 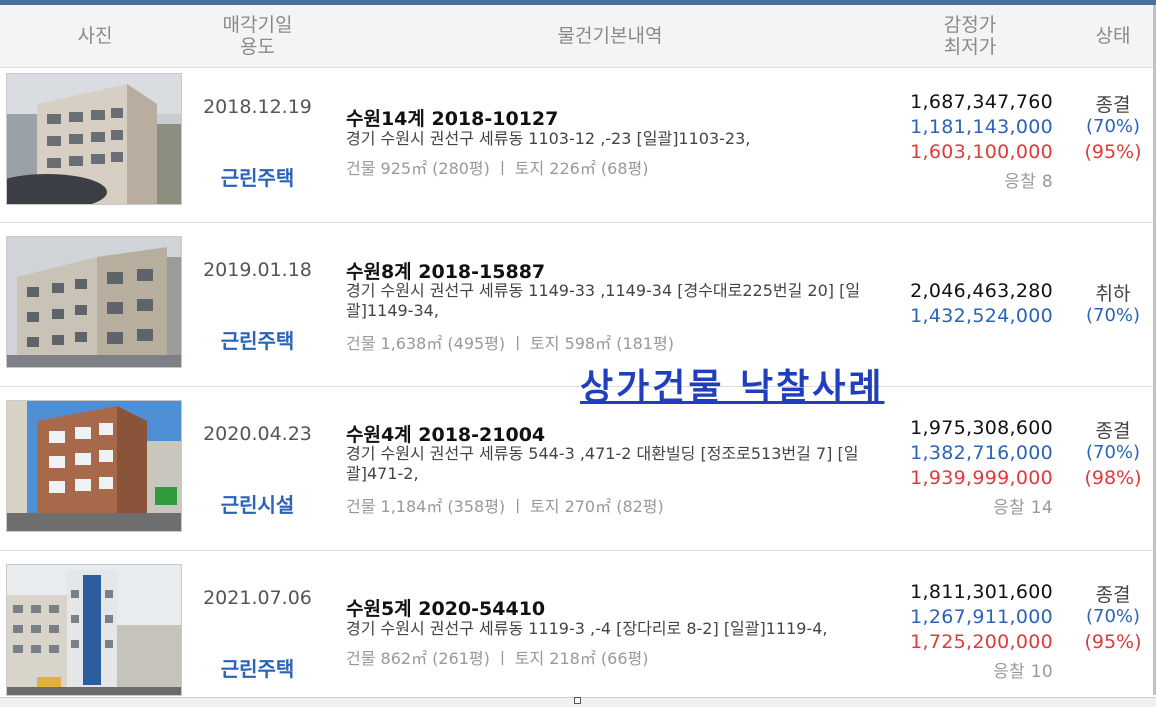 What do you see at coordinates (981, 127) in the screenshot?
I see `minimum-price: 1,181,143,000` at bounding box center [981, 127].